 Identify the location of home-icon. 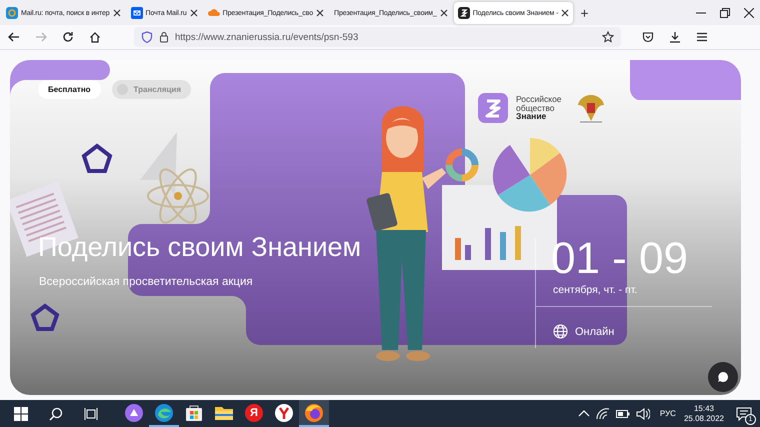
(95, 37).